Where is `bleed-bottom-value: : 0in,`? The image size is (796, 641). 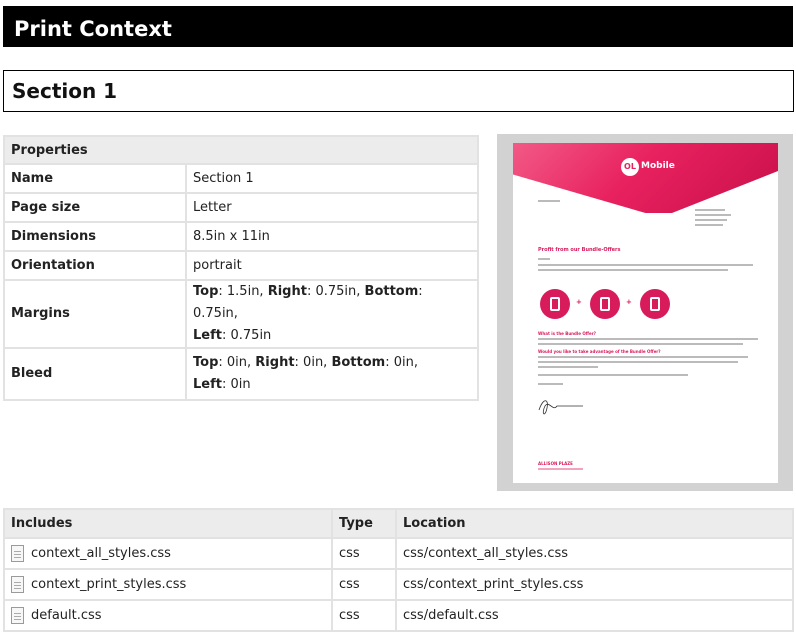
bleed-bottom-value: : 0in, is located at coordinates (401, 362).